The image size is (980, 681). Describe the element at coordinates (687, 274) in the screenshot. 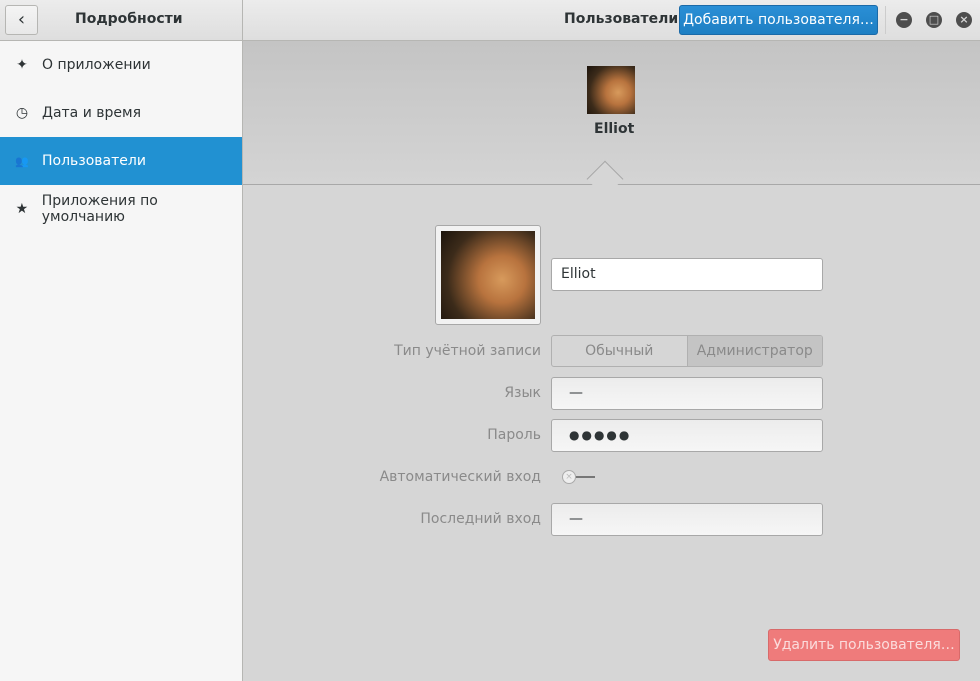

I see `name-field: Elliot` at that location.